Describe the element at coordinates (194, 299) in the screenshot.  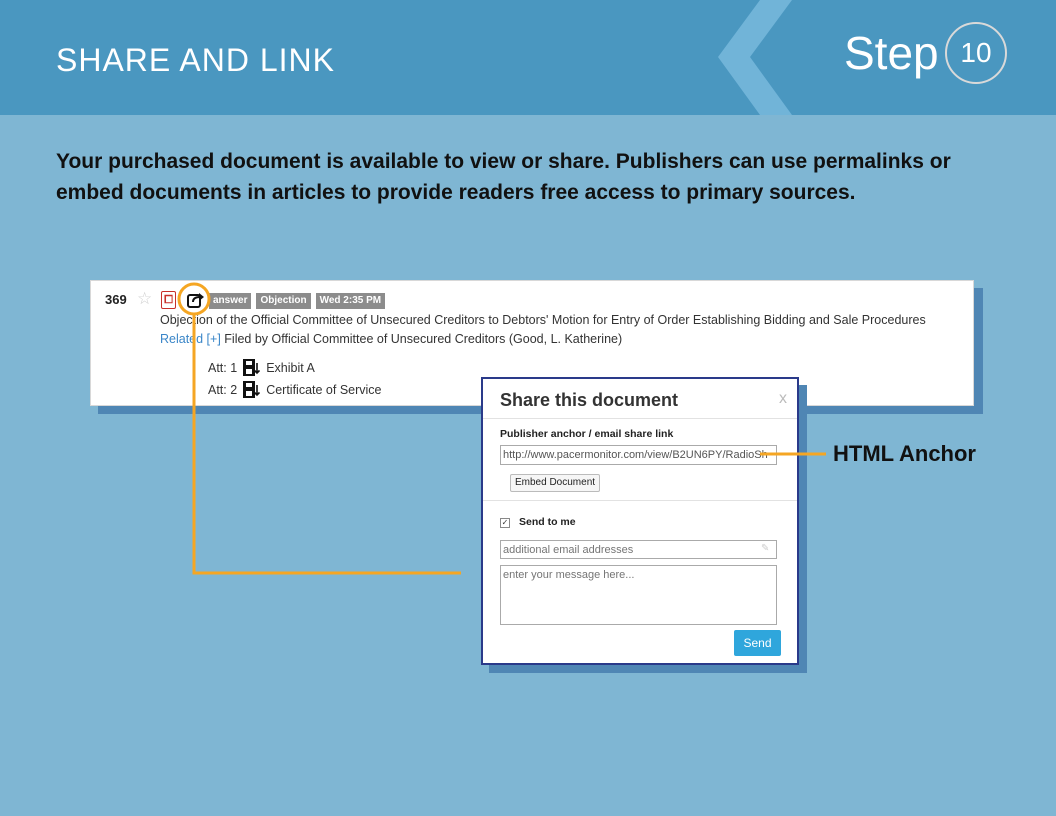
I see `share-icon-highlight-ring` at that location.